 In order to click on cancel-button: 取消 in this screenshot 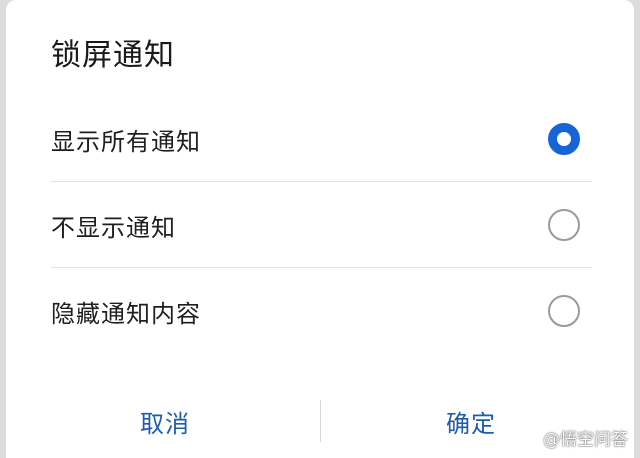, I will do `click(165, 421)`.